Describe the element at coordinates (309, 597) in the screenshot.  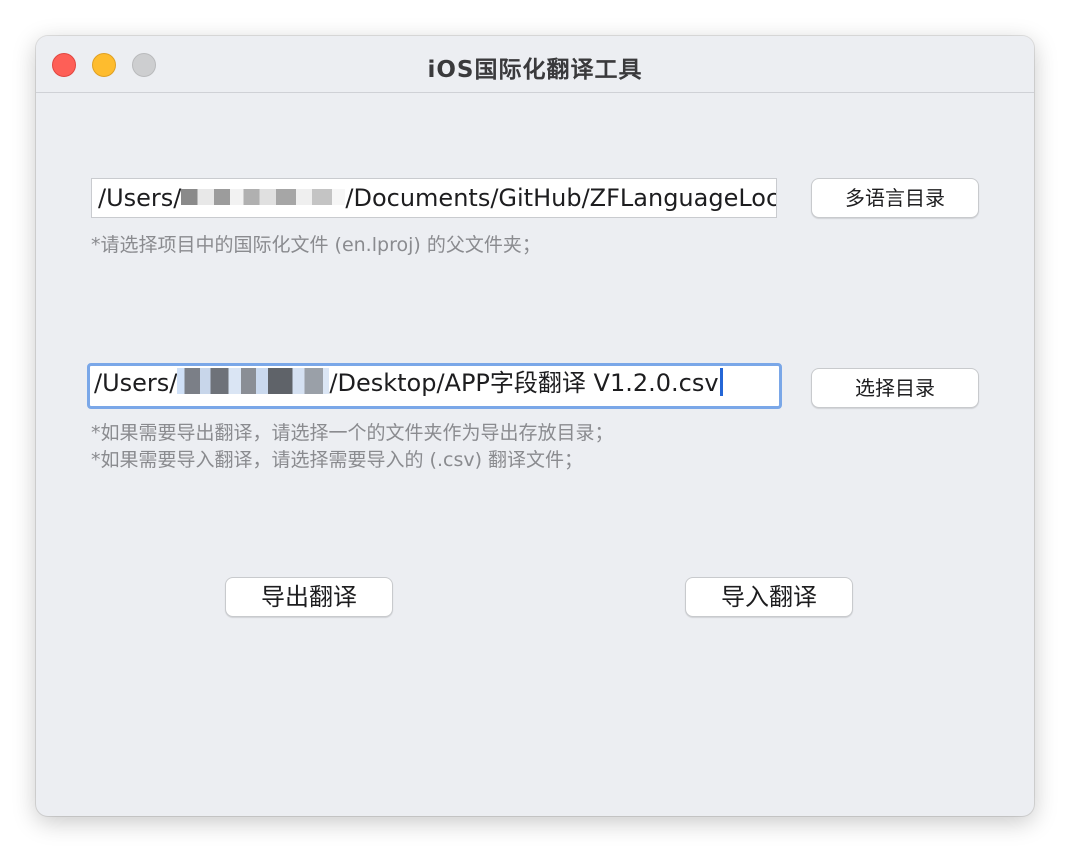
I see `export-translation-button: 导出翻译` at that location.